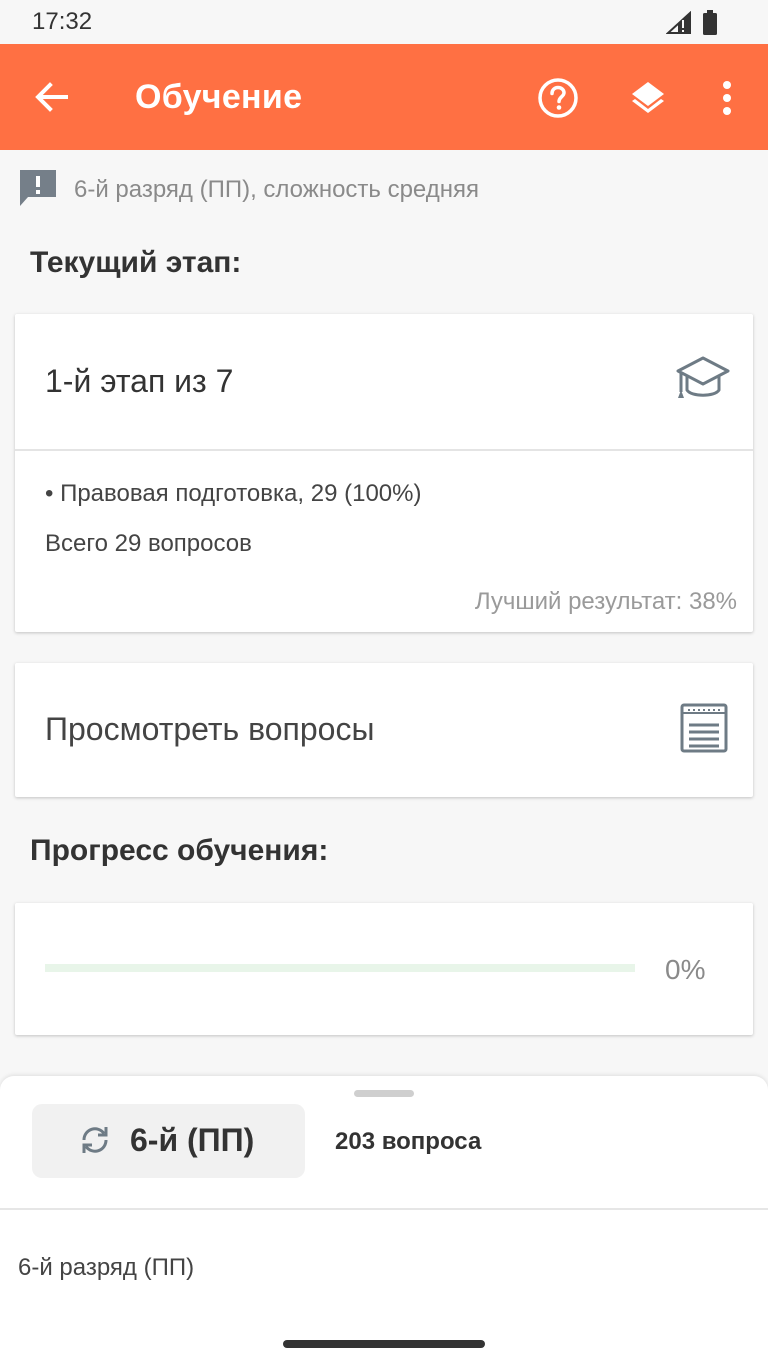 The image size is (768, 1366). I want to click on progress-percent: 0%, so click(685, 969).